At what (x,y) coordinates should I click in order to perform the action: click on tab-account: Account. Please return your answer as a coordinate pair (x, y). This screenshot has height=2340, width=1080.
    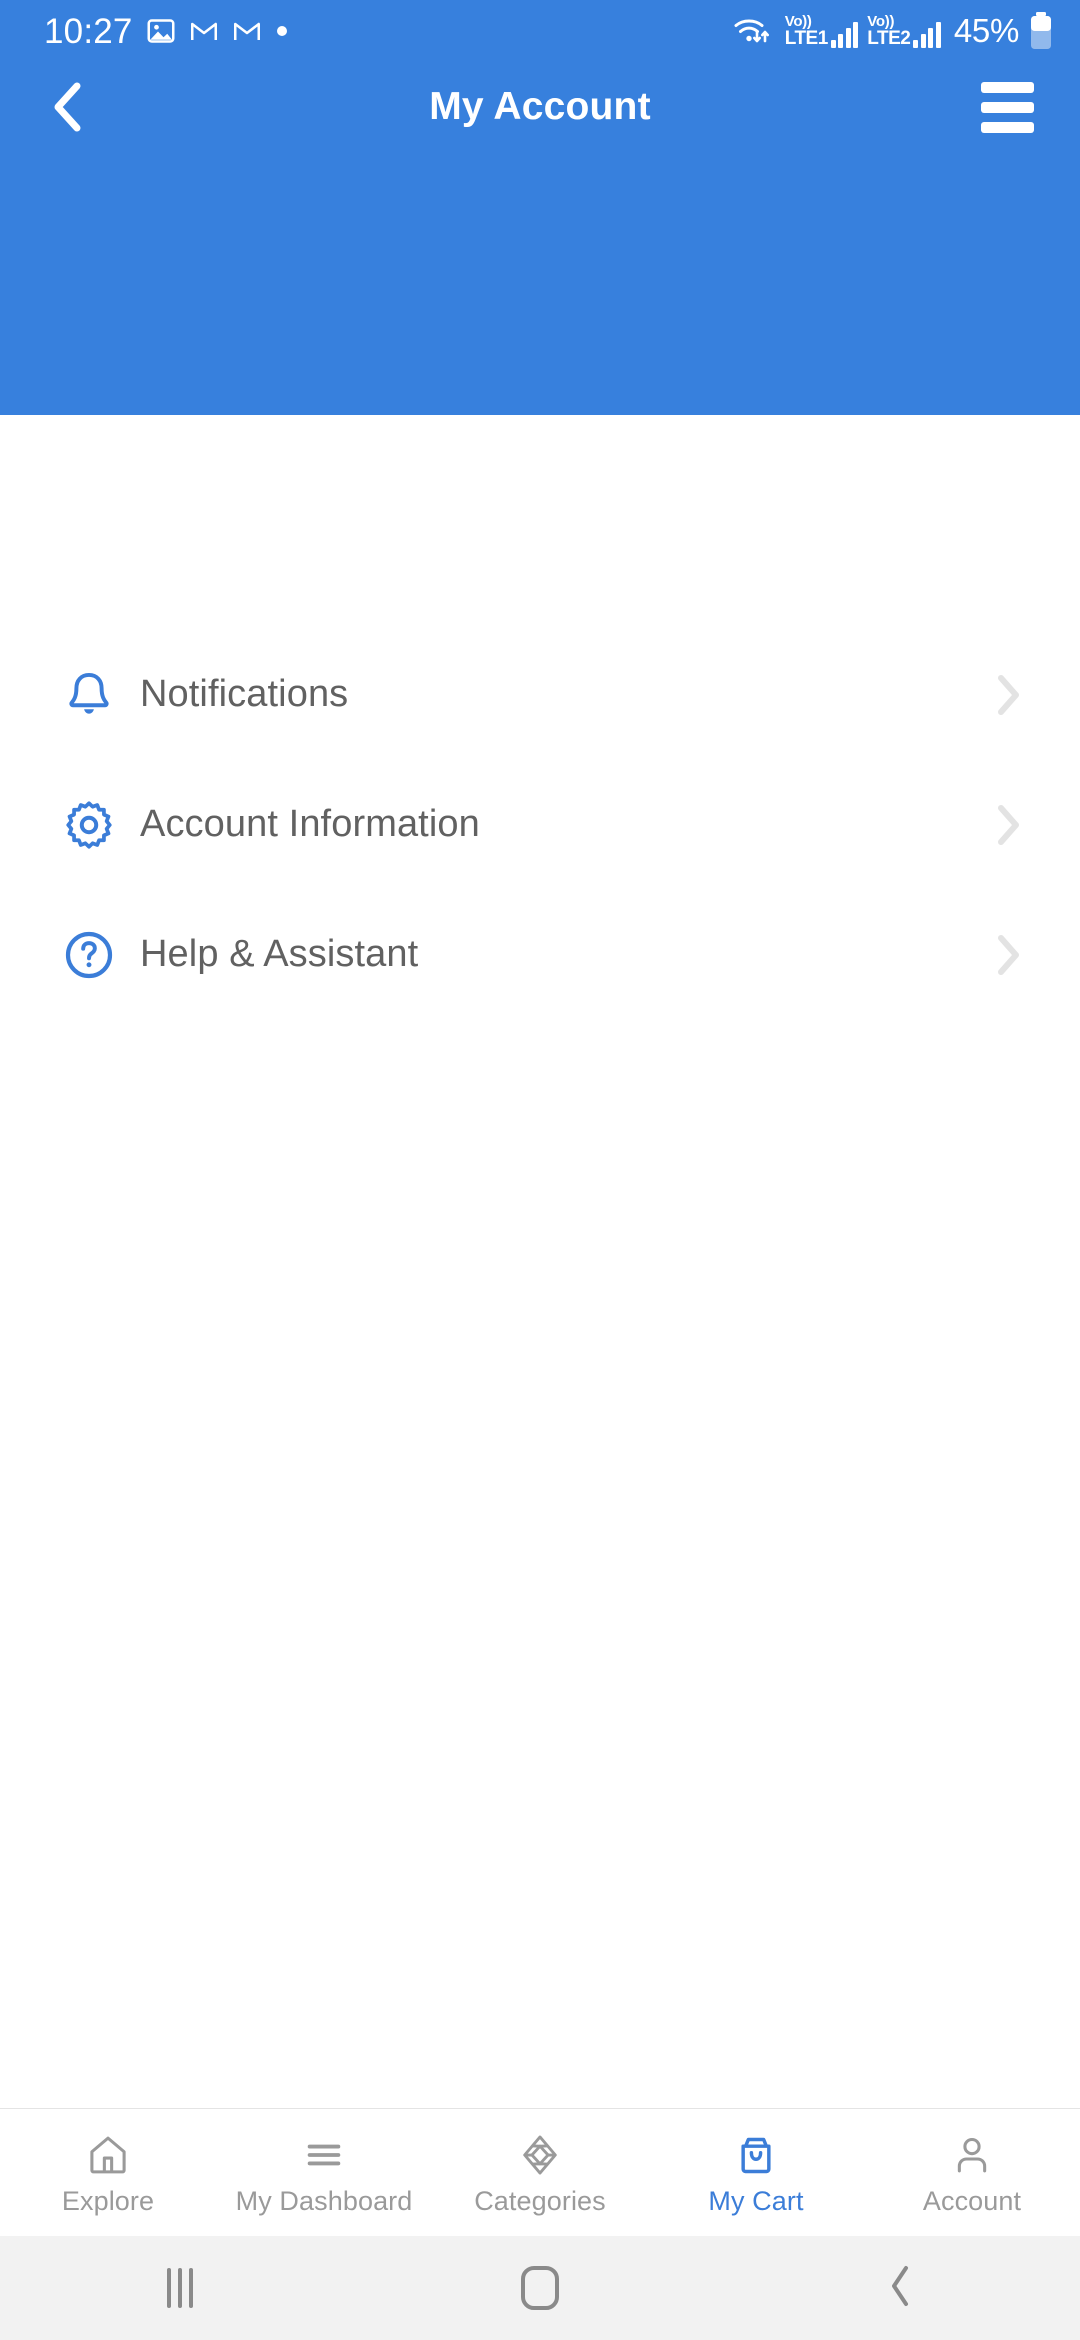
    Looking at the image, I should click on (972, 2172).